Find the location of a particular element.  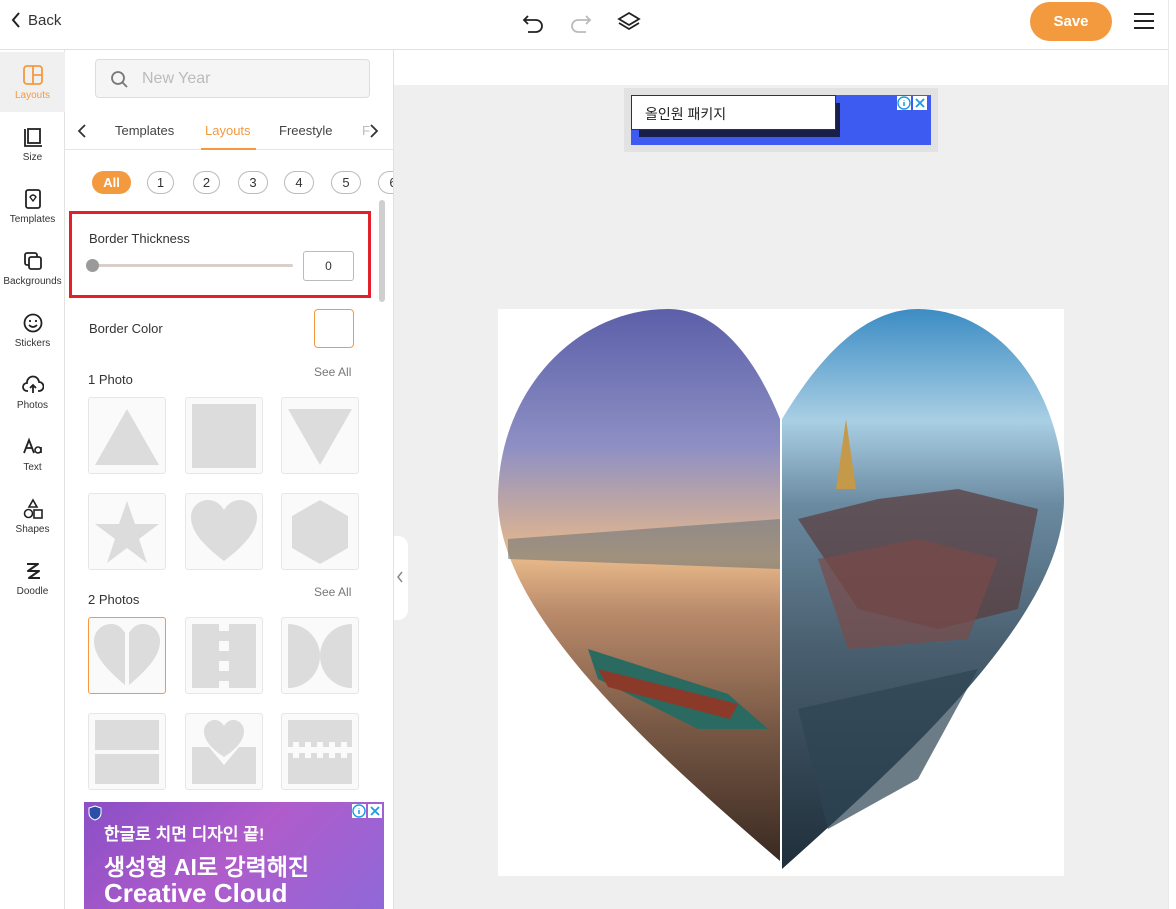

chevron-left-icon is located at coordinates (15, 20).